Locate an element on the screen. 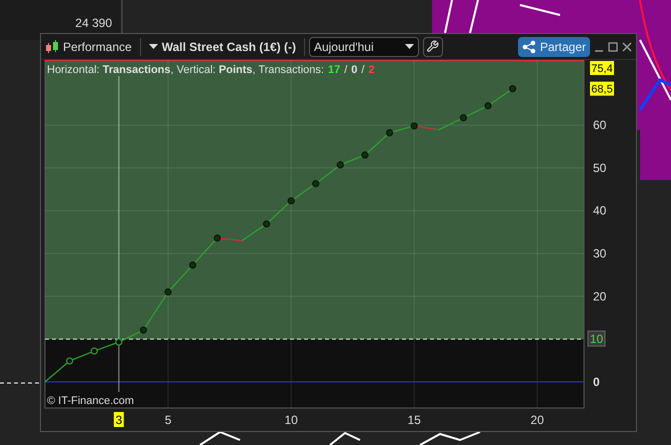 The width and height of the screenshot is (671, 445). wins-count: 17 is located at coordinates (334, 70).